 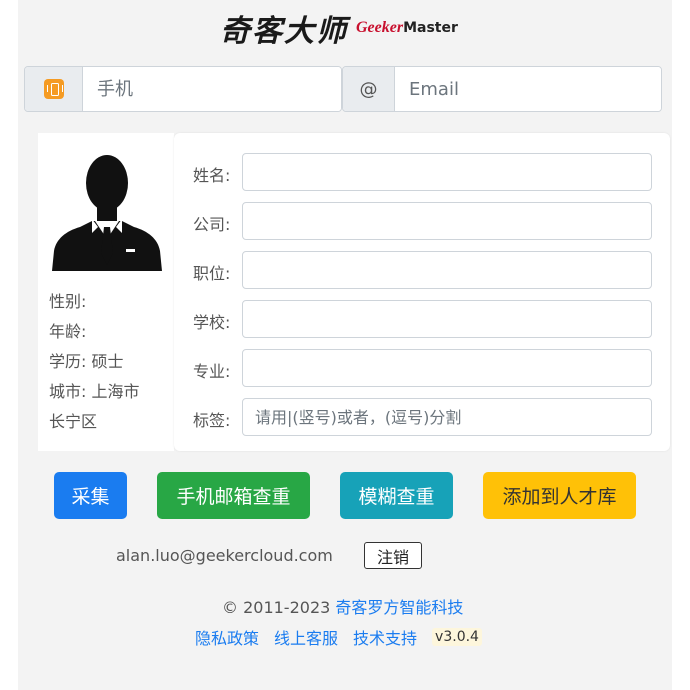 What do you see at coordinates (447, 319) in the screenshot?
I see `school-input` at bounding box center [447, 319].